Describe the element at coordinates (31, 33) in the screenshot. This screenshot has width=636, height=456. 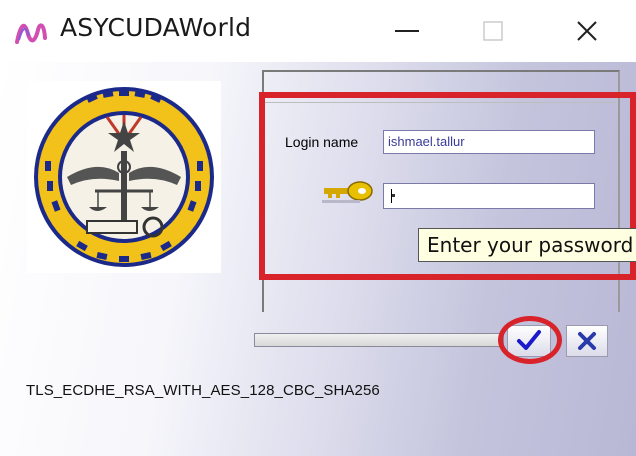
I see `asycuda-logo-icon` at that location.